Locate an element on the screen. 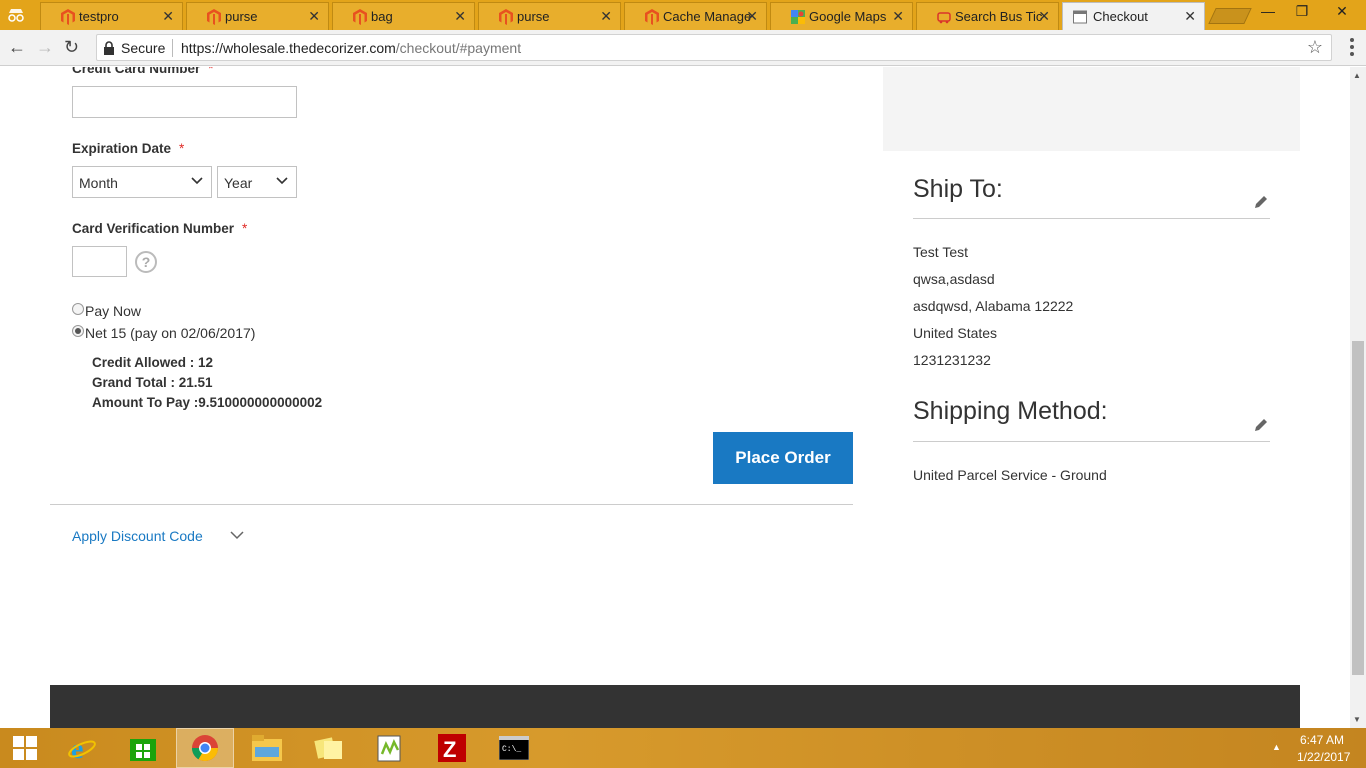  cvv-label: Card Verification Number * is located at coordinates (160, 228).